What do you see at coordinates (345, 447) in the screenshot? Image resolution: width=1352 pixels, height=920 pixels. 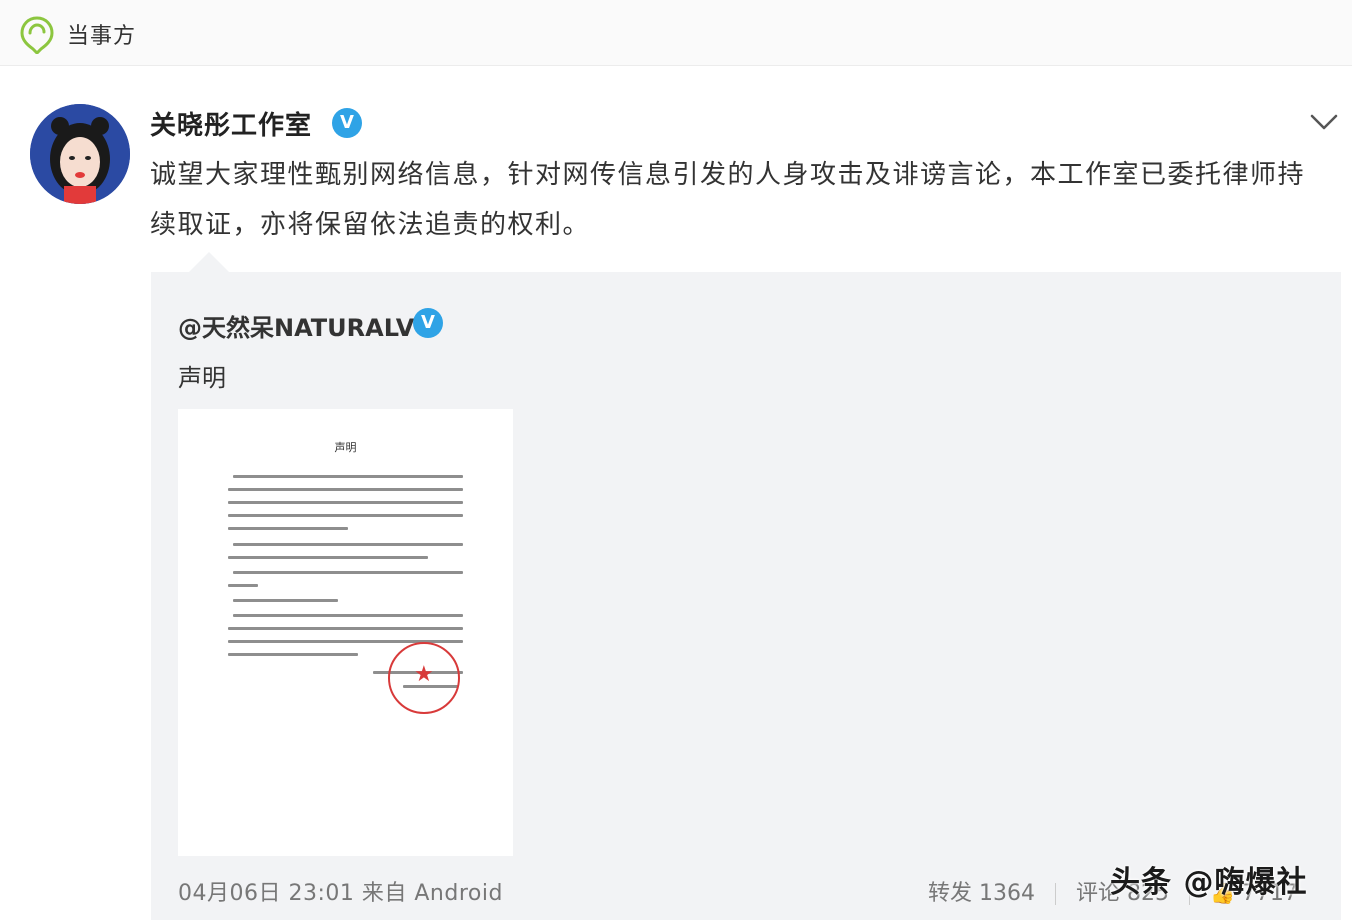 I see `document-title: 声明` at bounding box center [345, 447].